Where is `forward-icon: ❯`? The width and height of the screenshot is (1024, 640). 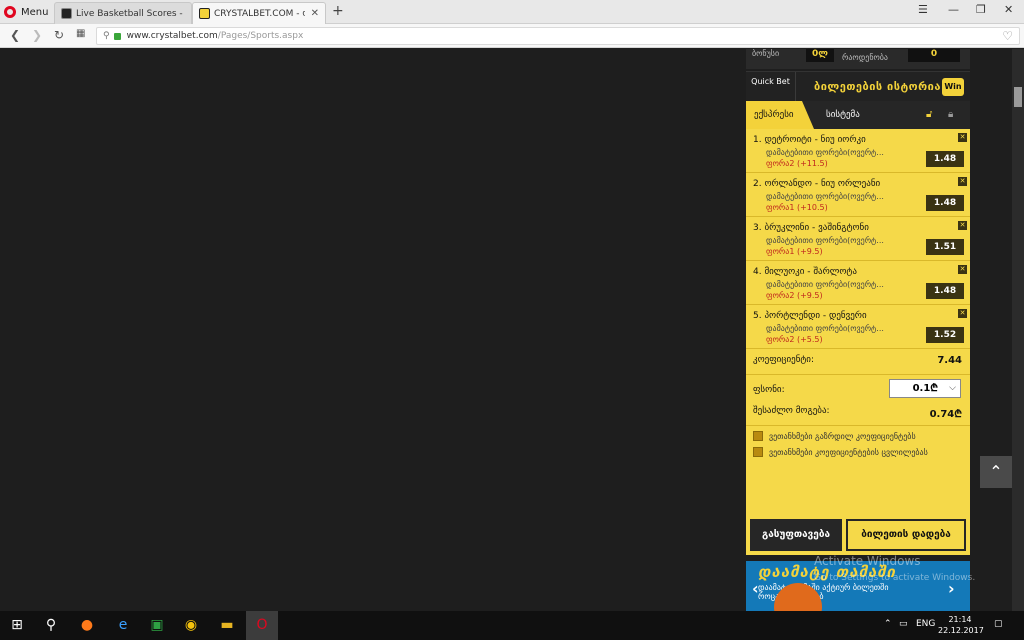
forward-icon: ❯ is located at coordinates (37, 35).